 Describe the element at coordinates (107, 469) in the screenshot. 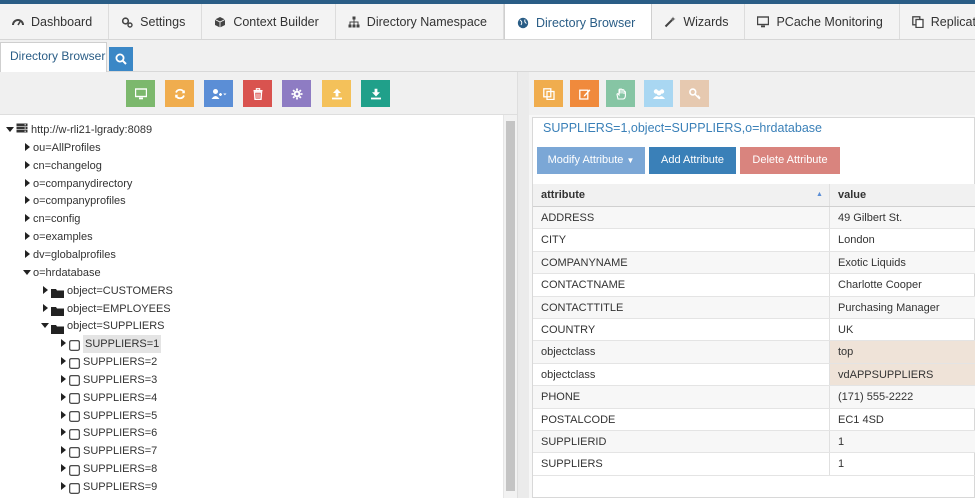

I see `tree-node: SUPPLIERS=8` at that location.